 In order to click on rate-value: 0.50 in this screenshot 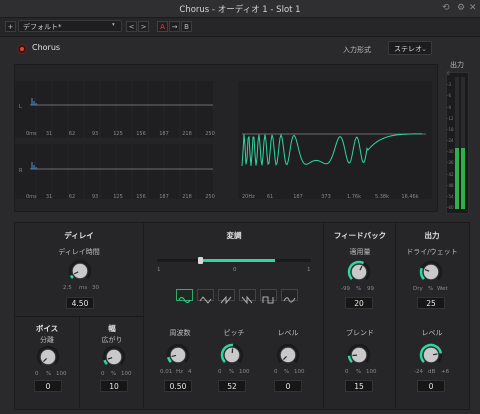, I will do `click(178, 386)`.